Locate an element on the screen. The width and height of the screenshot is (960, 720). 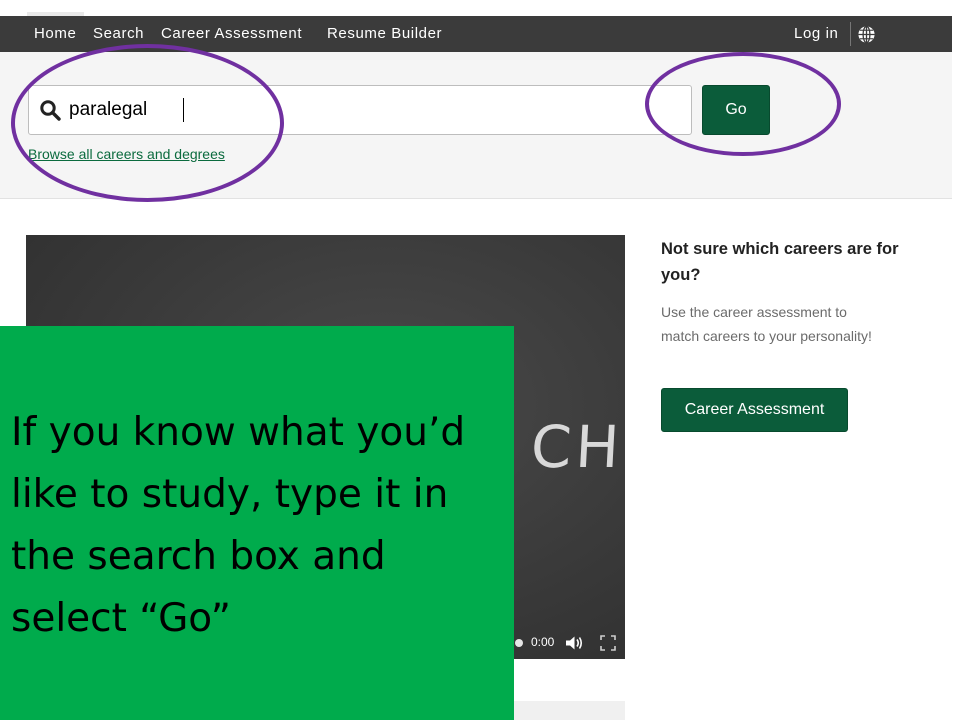
search-box is located at coordinates (360, 110).